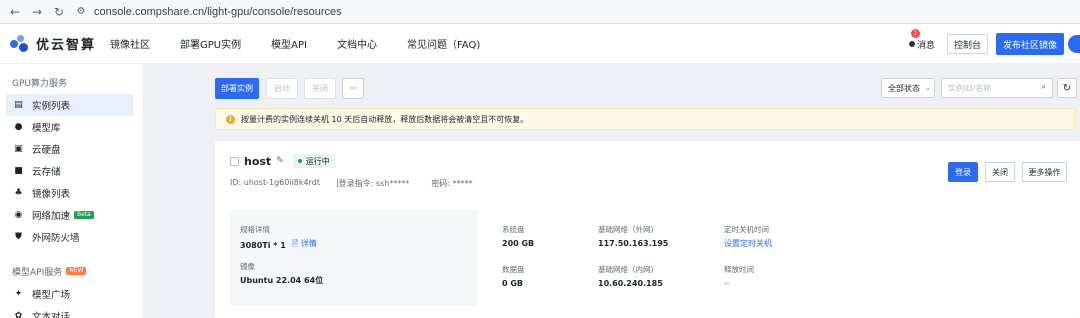  I want to click on refresh-button: ↻, so click(1067, 88).